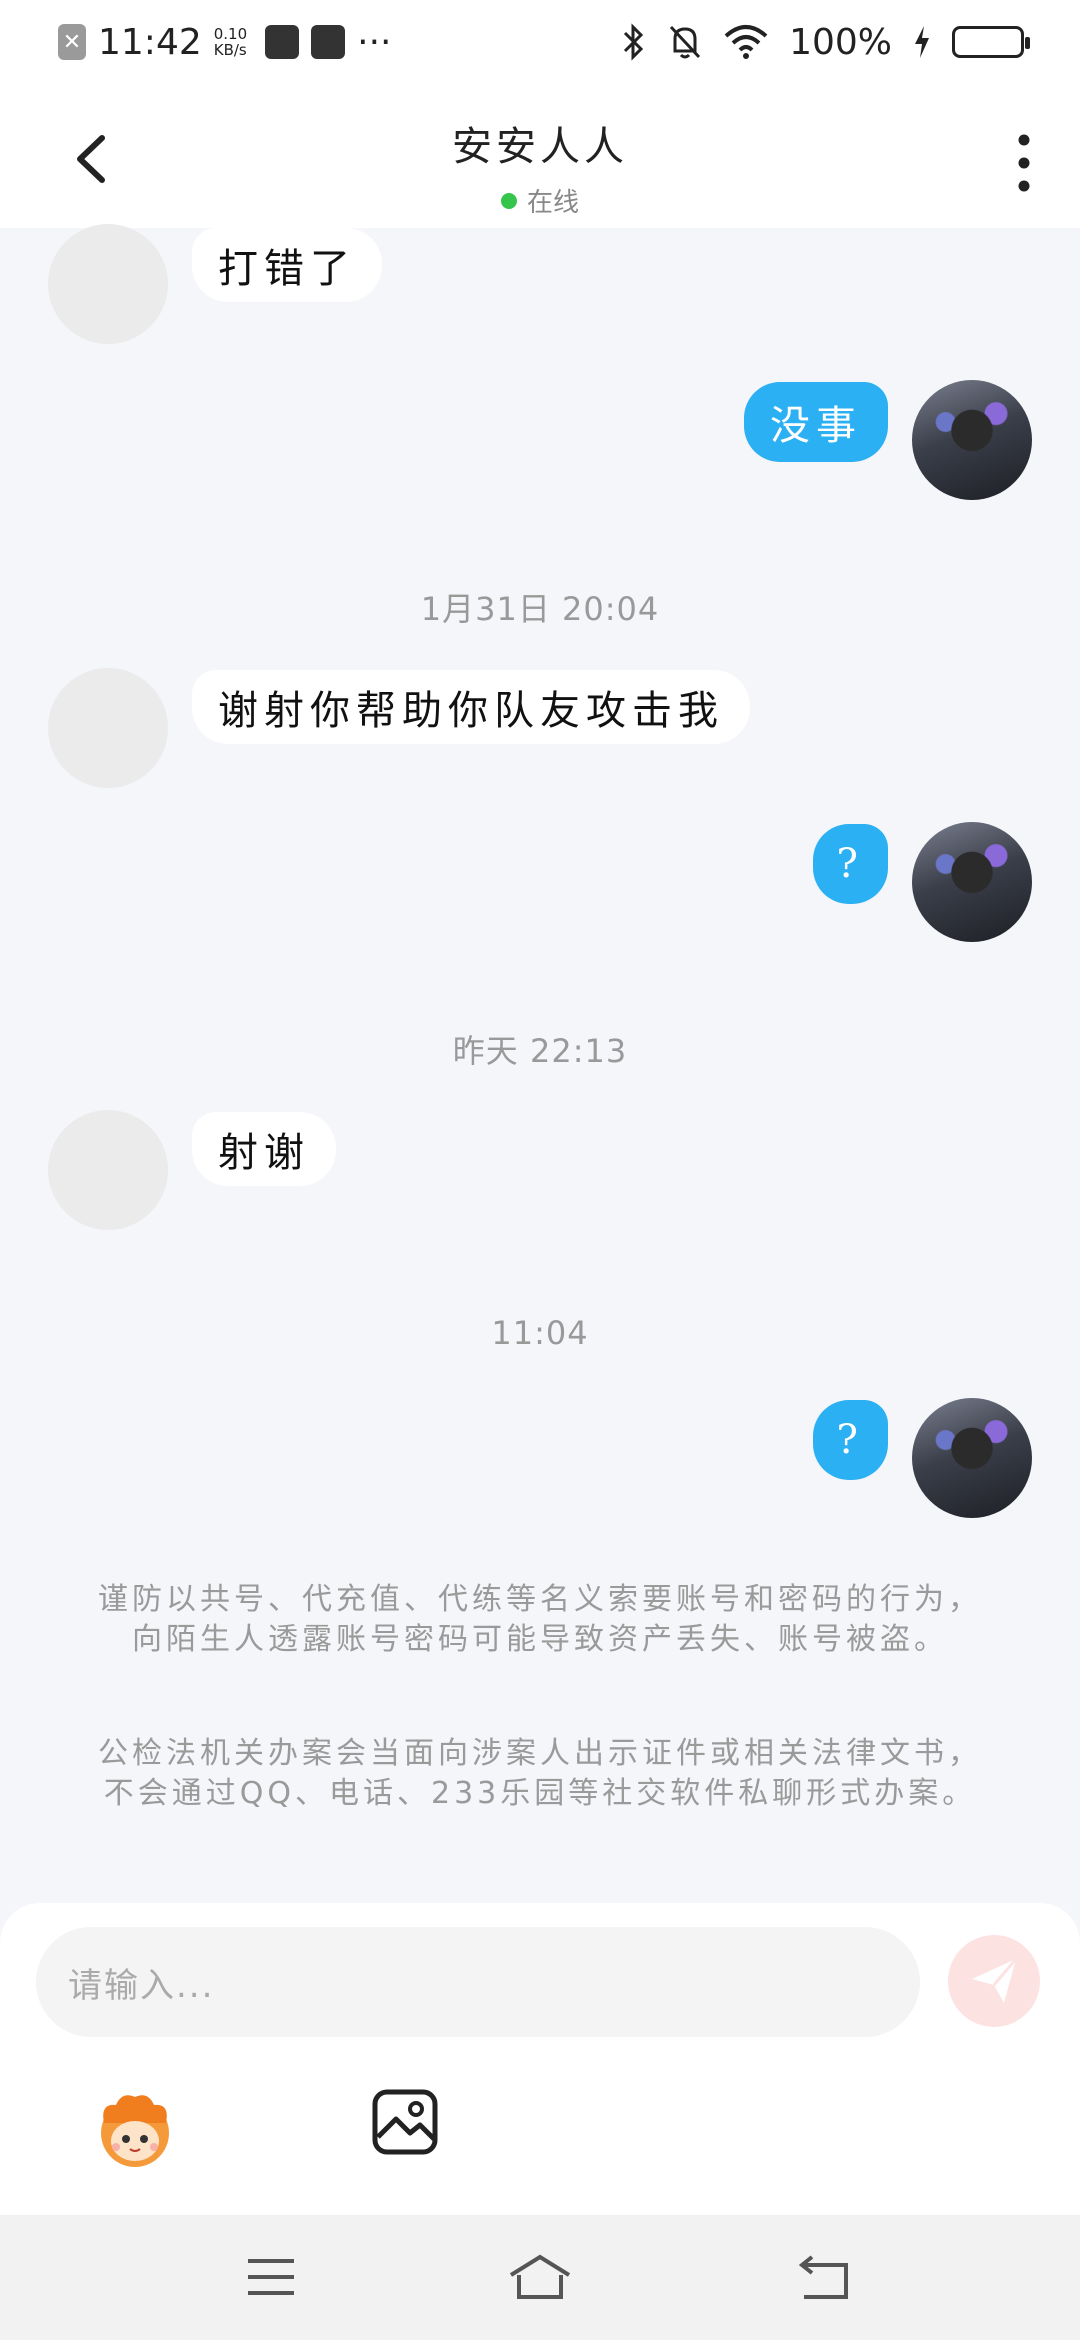 The width and height of the screenshot is (1080, 2340). Describe the element at coordinates (282, 42) in the screenshot. I see `sim-icon` at that location.